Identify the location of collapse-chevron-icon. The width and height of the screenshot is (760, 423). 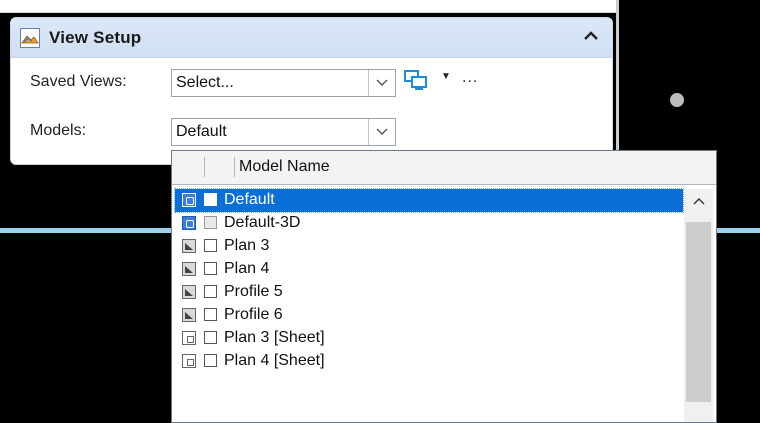
(591, 36).